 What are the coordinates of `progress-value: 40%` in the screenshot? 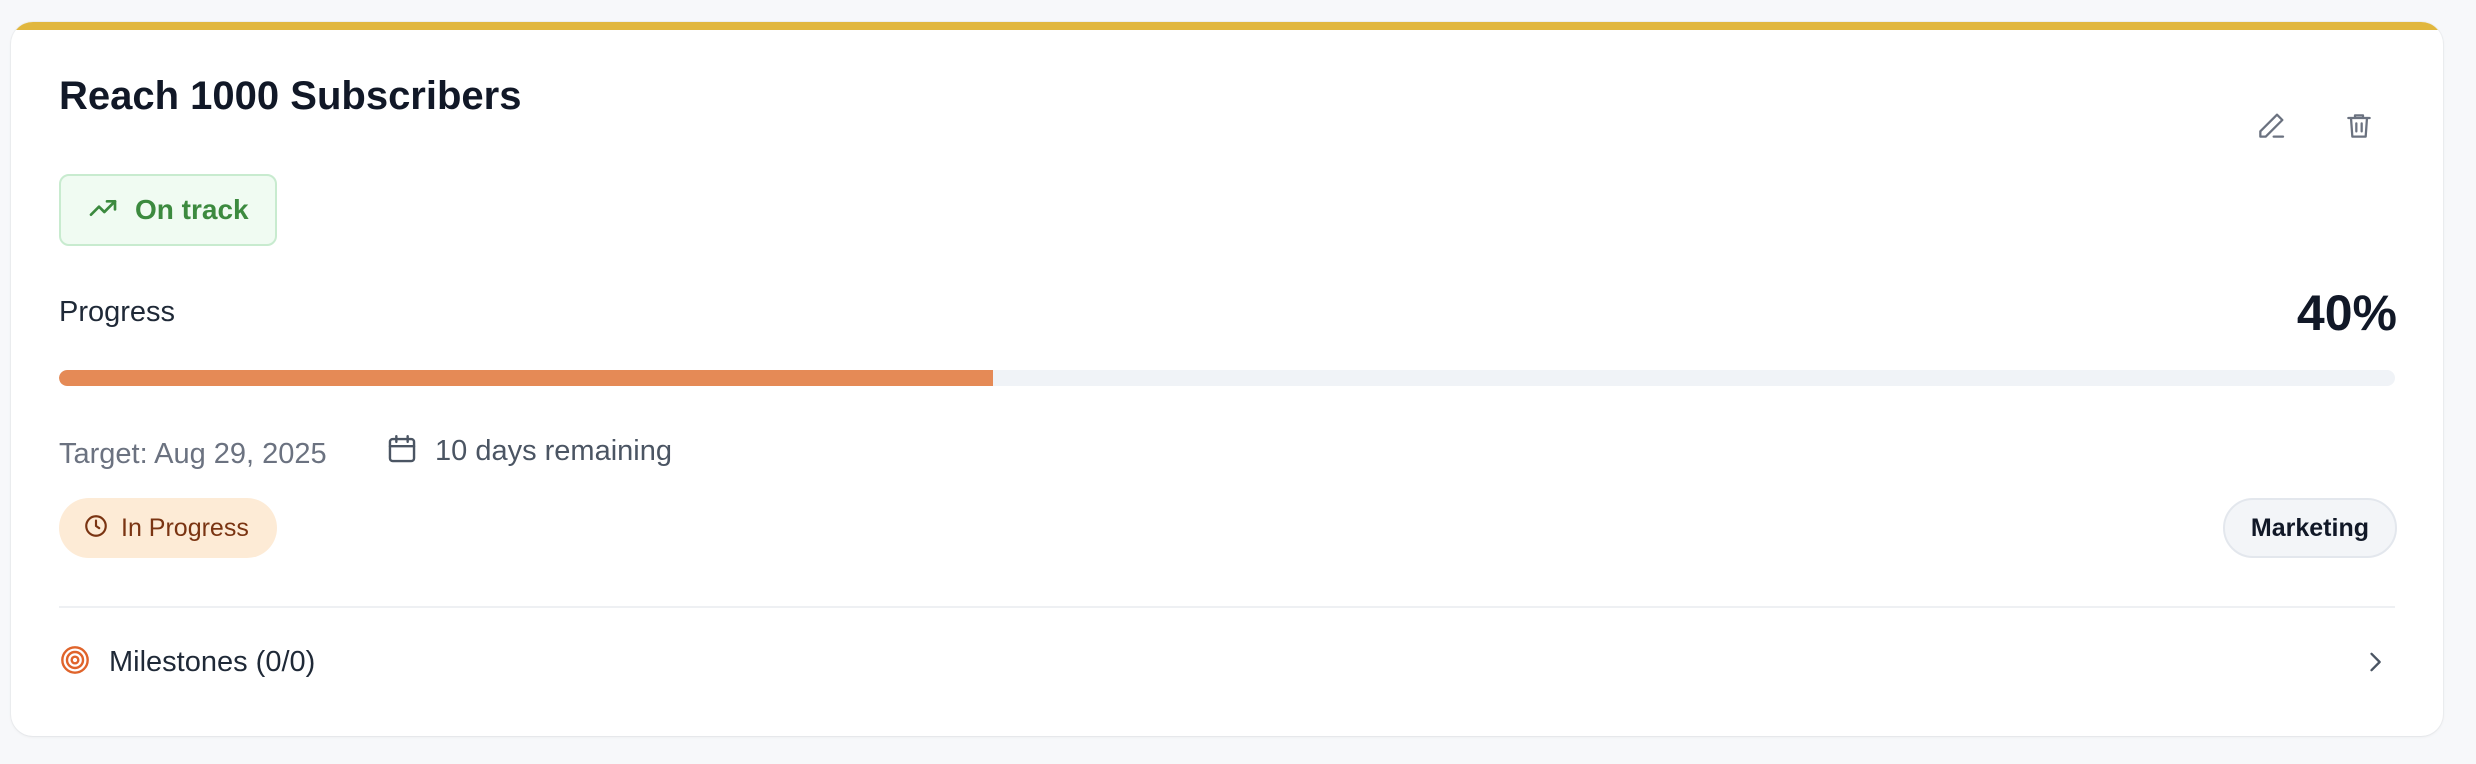 It's located at (2346, 313).